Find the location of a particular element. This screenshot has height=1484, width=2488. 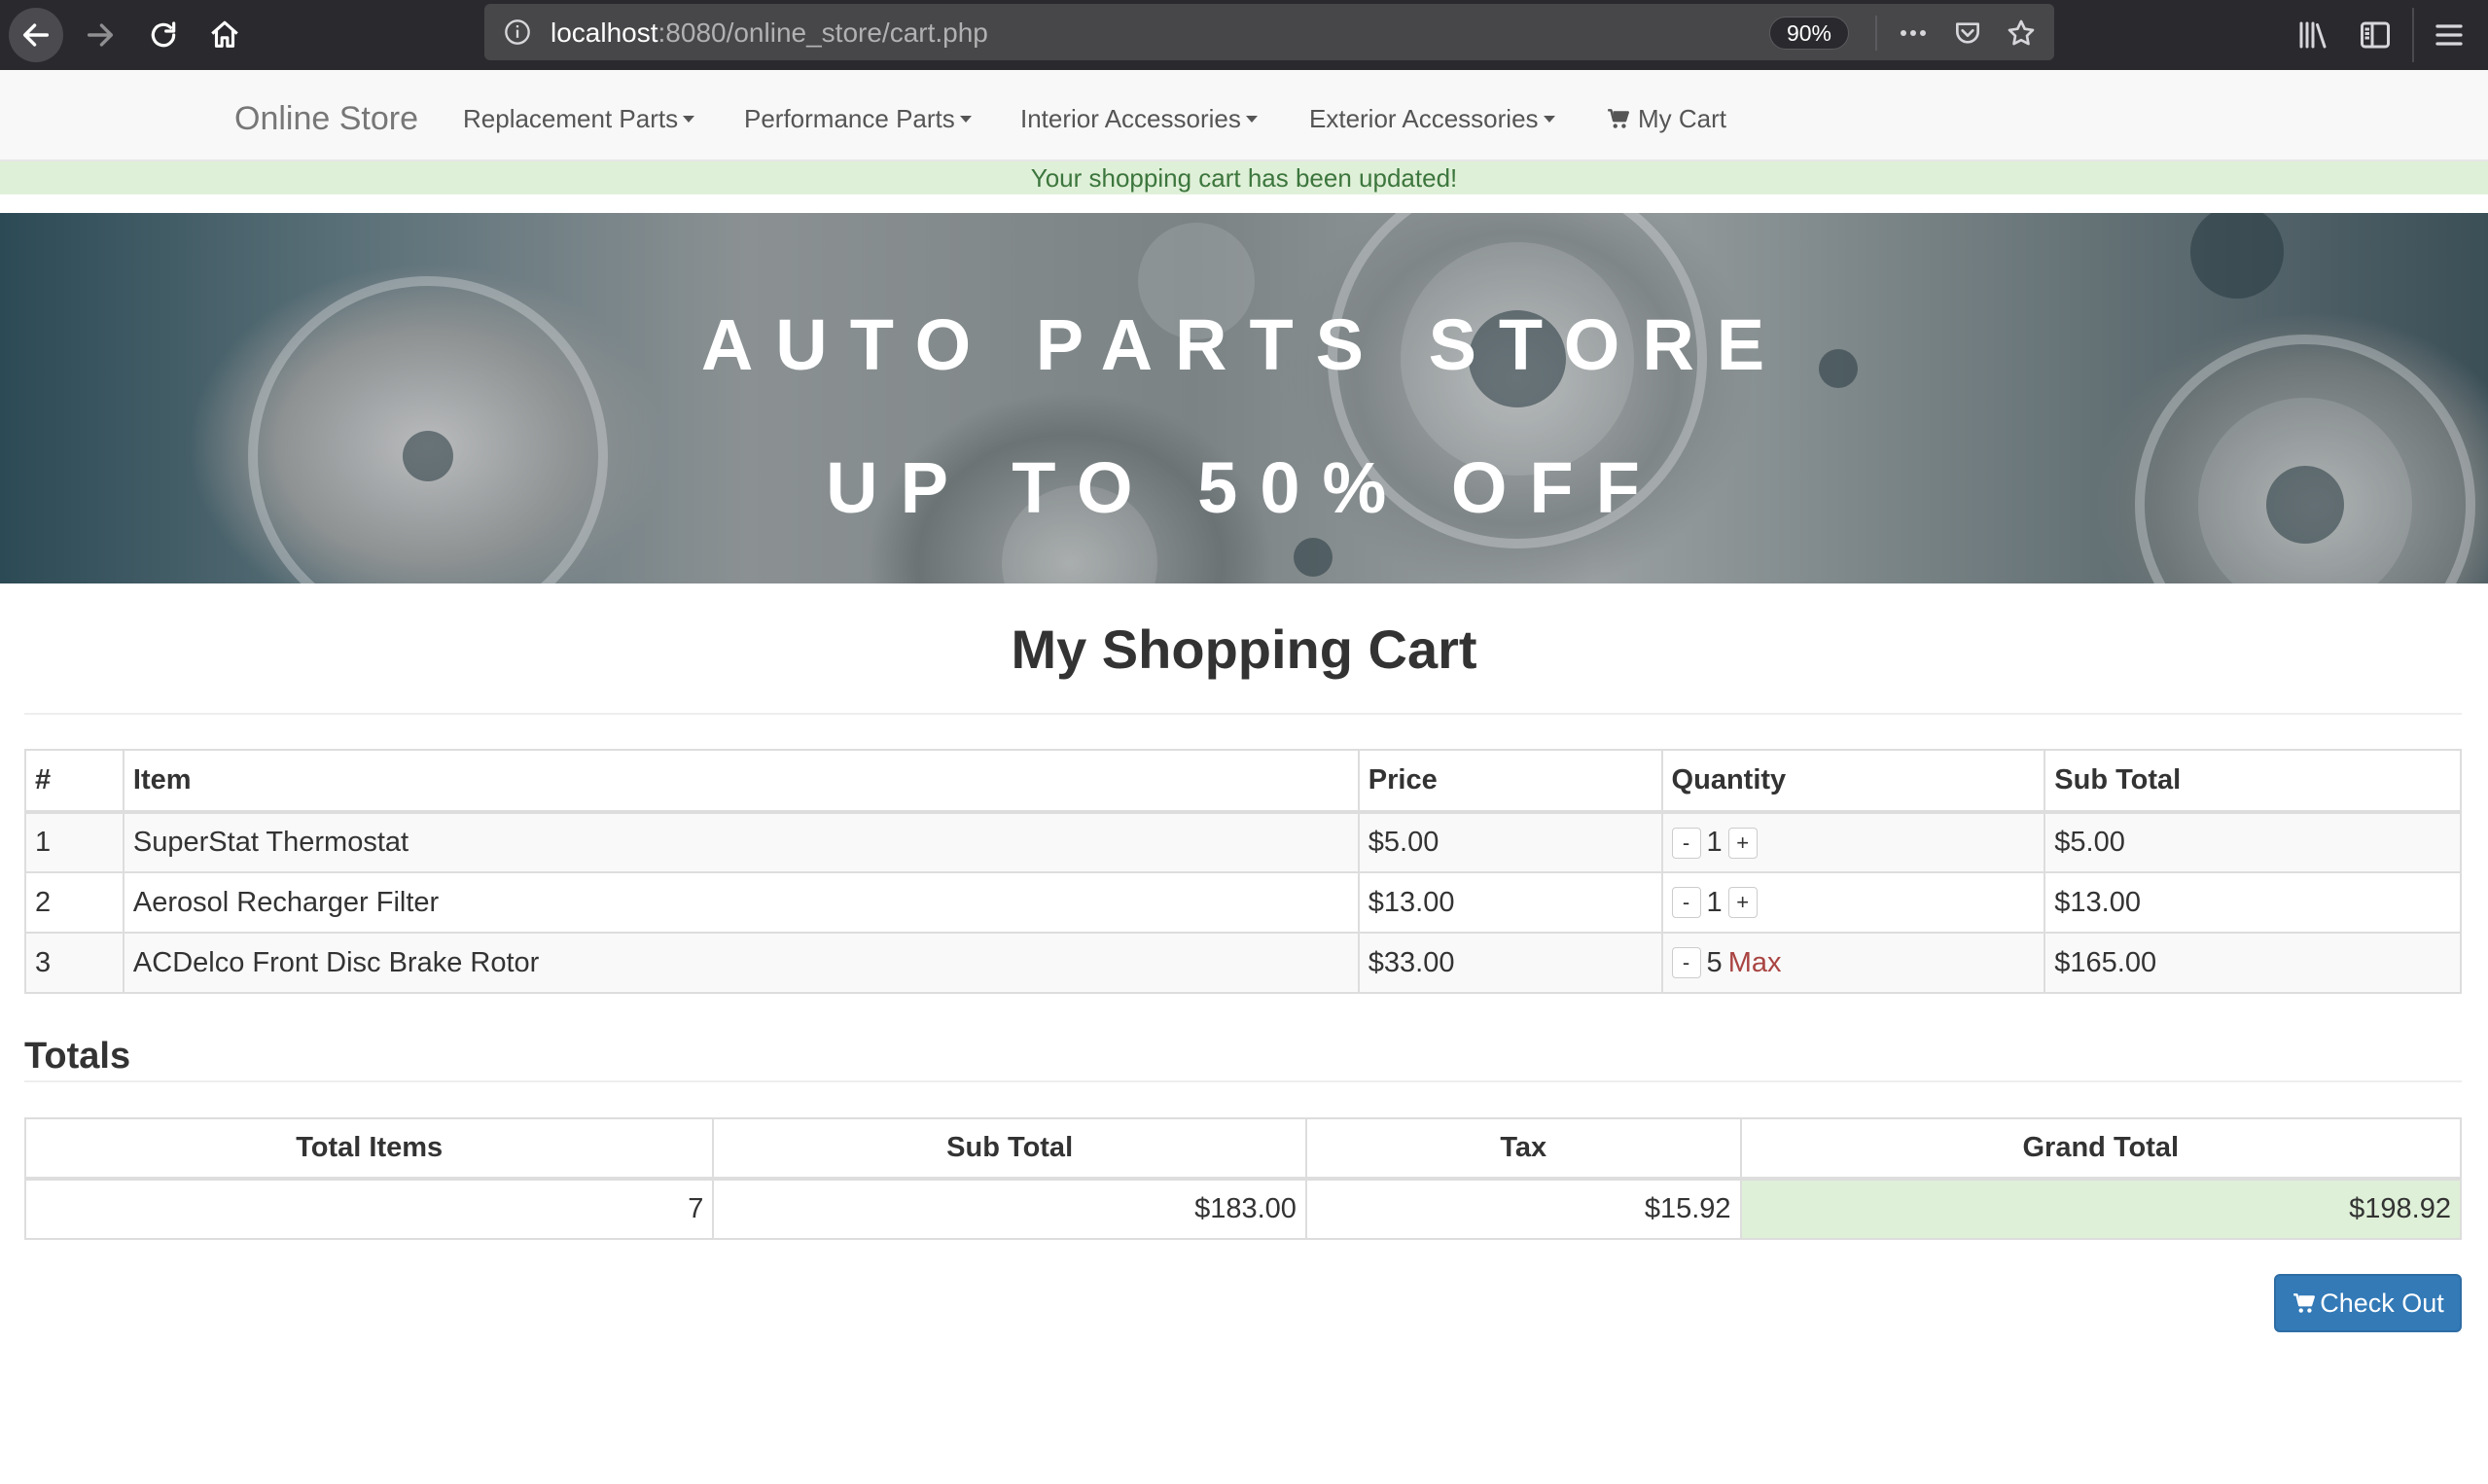

table-header-row: Total Items Sub Total Tax Grand Total is located at coordinates (1243, 1149).